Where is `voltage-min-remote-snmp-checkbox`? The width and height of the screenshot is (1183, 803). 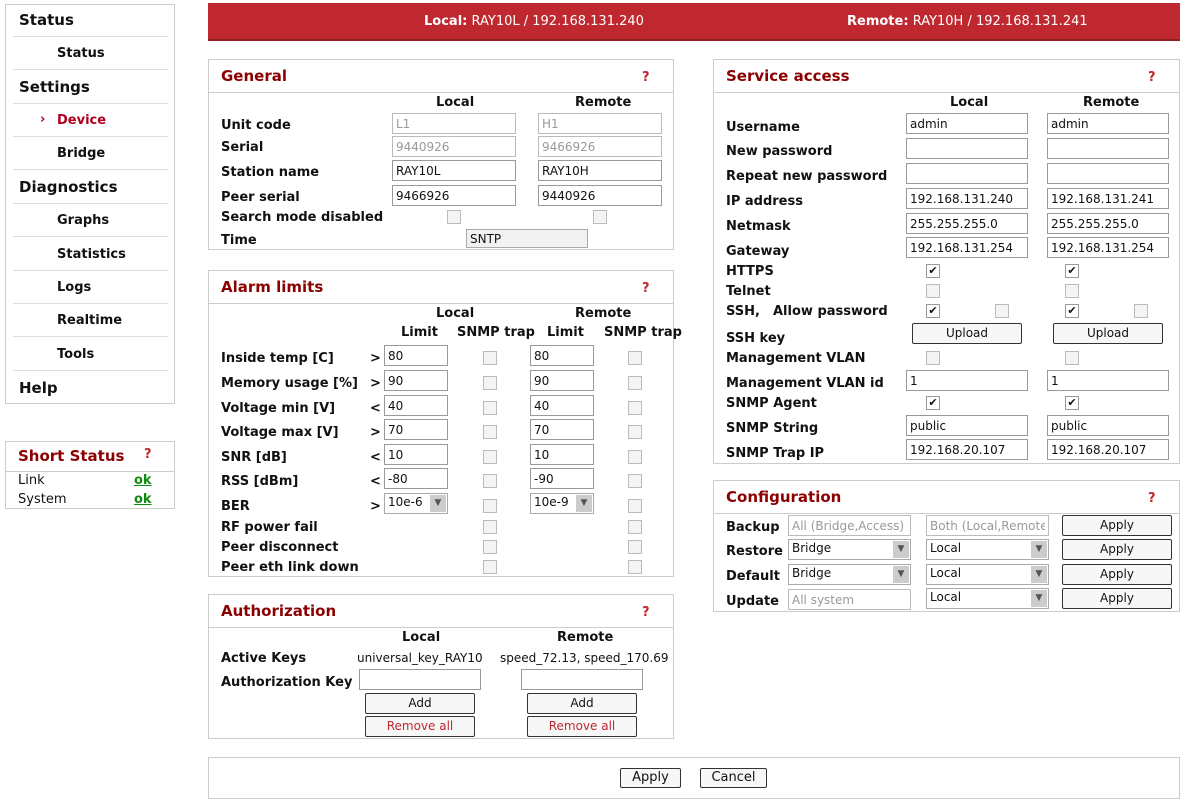 voltage-min-remote-snmp-checkbox is located at coordinates (635, 408).